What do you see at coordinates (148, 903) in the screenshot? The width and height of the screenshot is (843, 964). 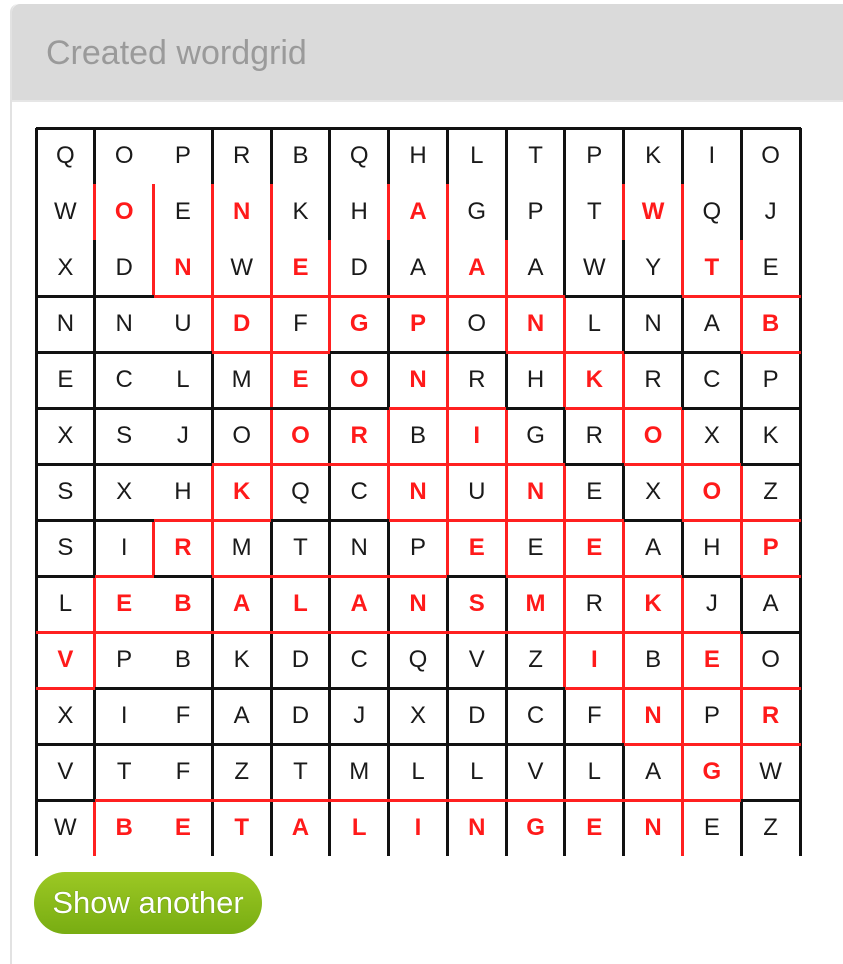 I see `show-another-button: Show another` at bounding box center [148, 903].